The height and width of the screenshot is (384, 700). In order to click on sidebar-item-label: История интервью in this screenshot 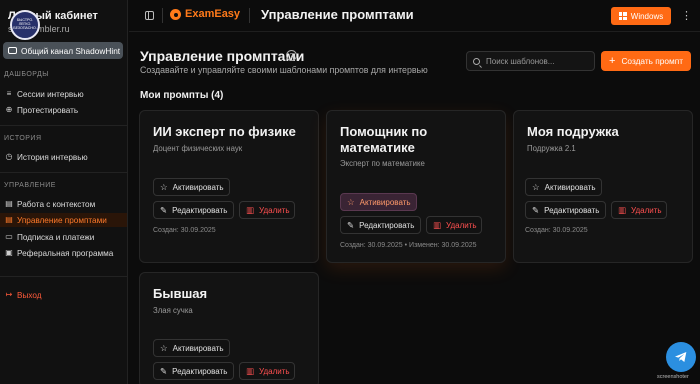, I will do `click(52, 157)`.